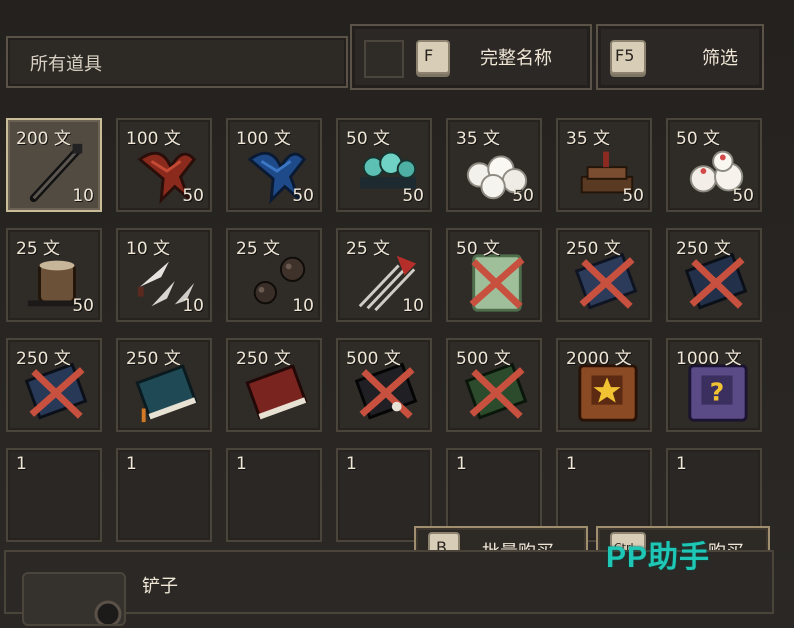  What do you see at coordinates (516, 58) in the screenshot?
I see `full-name-label: 完整名称` at bounding box center [516, 58].